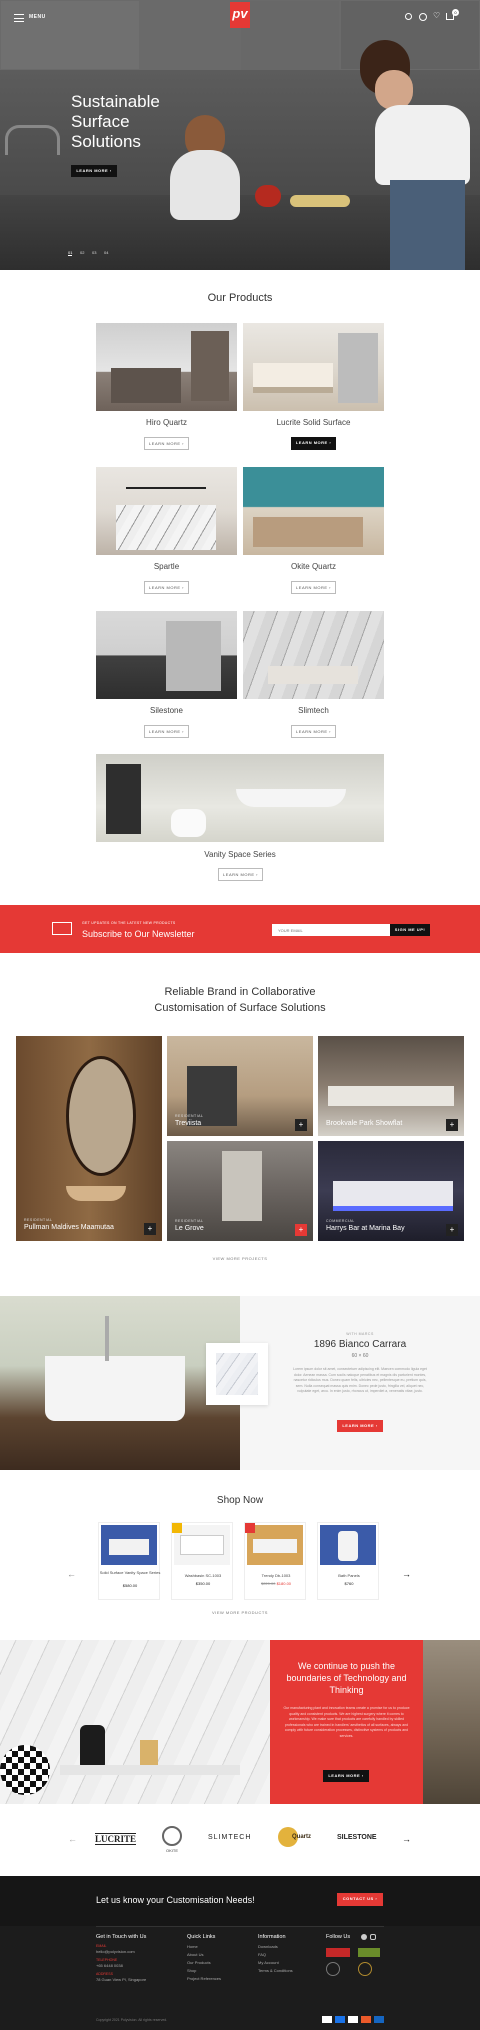 This screenshot has width=480, height=2030. I want to click on promo-learn-more-button: LEARN MORE ›, so click(346, 1776).